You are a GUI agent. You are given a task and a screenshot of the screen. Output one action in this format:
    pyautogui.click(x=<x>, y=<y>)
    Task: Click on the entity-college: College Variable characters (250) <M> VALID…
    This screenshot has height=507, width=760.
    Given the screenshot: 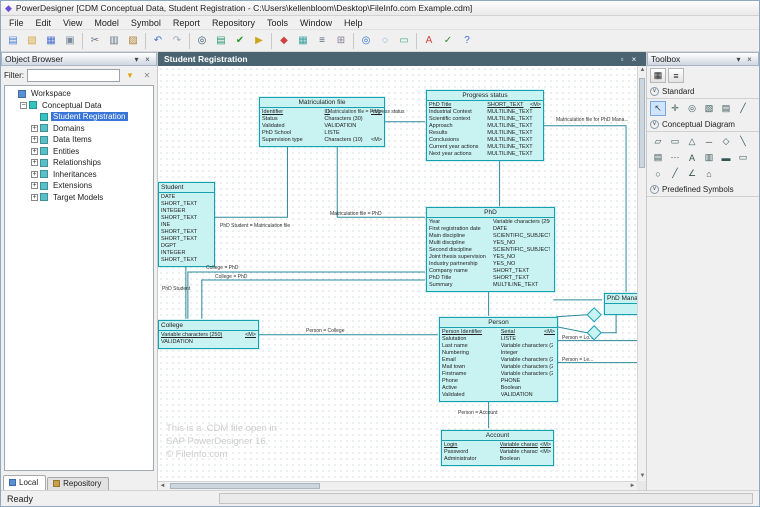 What is the action you would take?
    pyautogui.click(x=208, y=334)
    